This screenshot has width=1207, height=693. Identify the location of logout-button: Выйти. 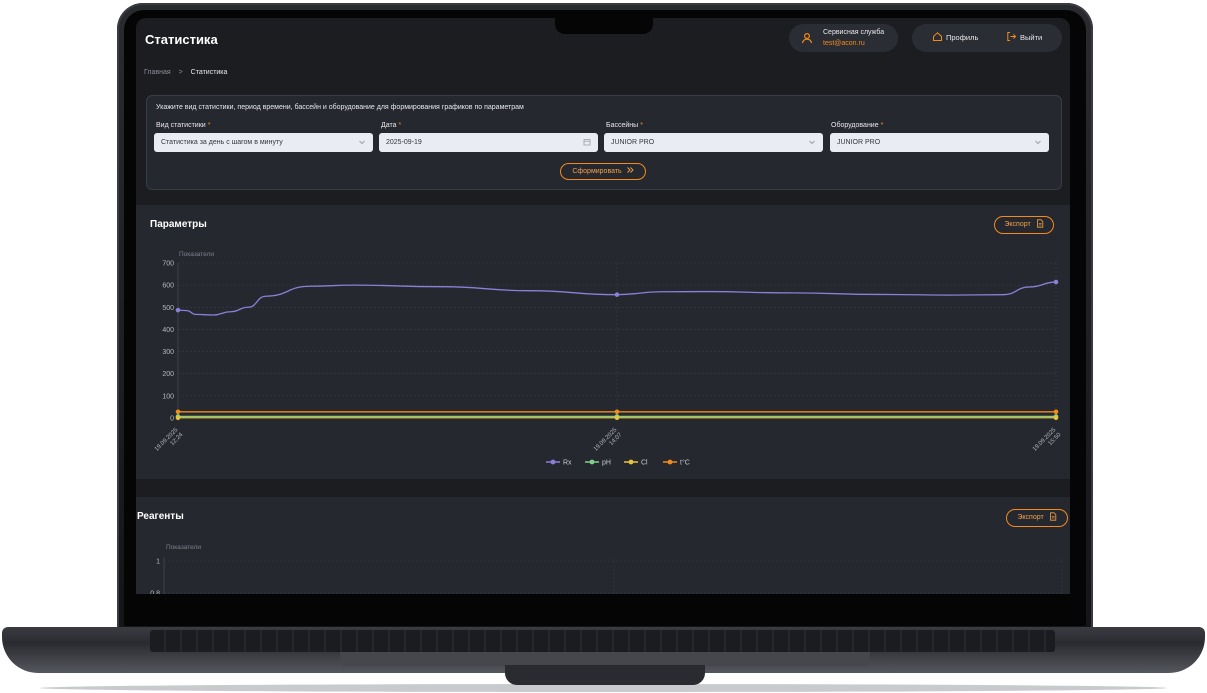
(1025, 37).